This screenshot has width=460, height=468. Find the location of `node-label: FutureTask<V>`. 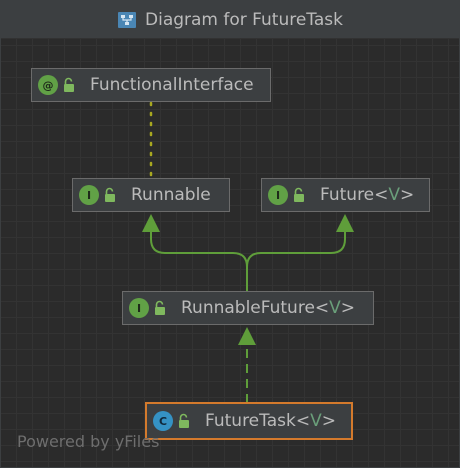

node-label: FutureTask<V> is located at coordinates (270, 421).